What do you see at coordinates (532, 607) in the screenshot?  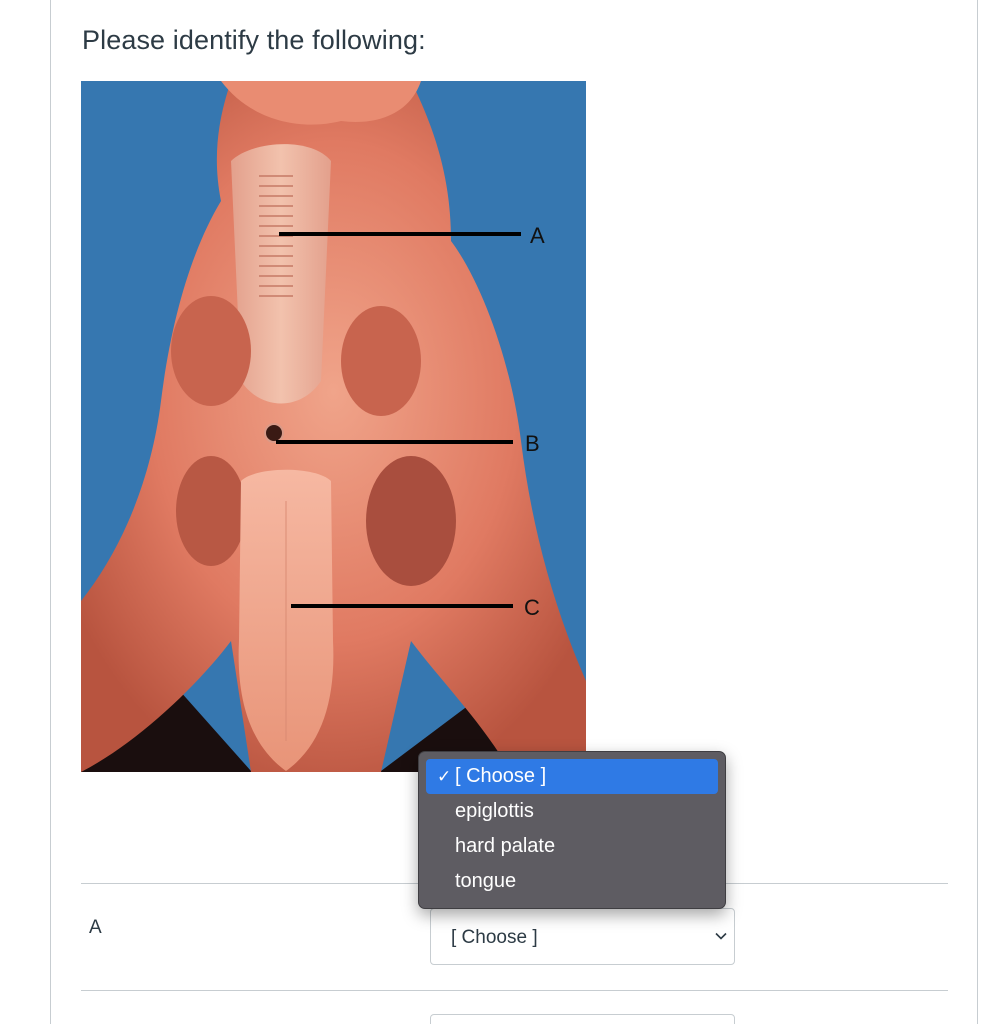 I see `image-label-c: C` at bounding box center [532, 607].